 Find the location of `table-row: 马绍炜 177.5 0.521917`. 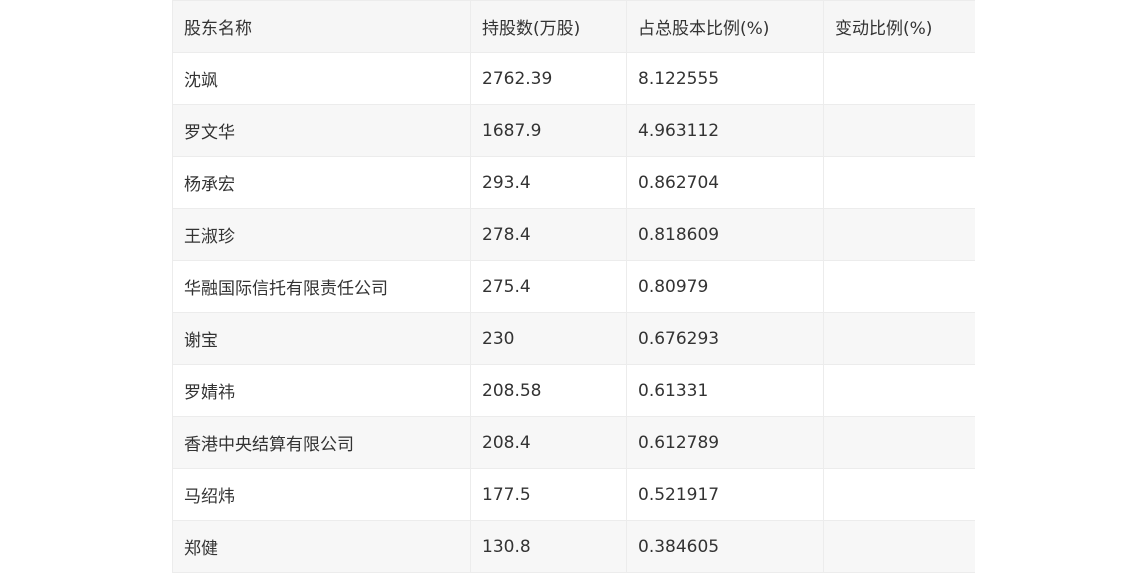

table-row: 马绍炜 177.5 0.521917 is located at coordinates (573, 494).